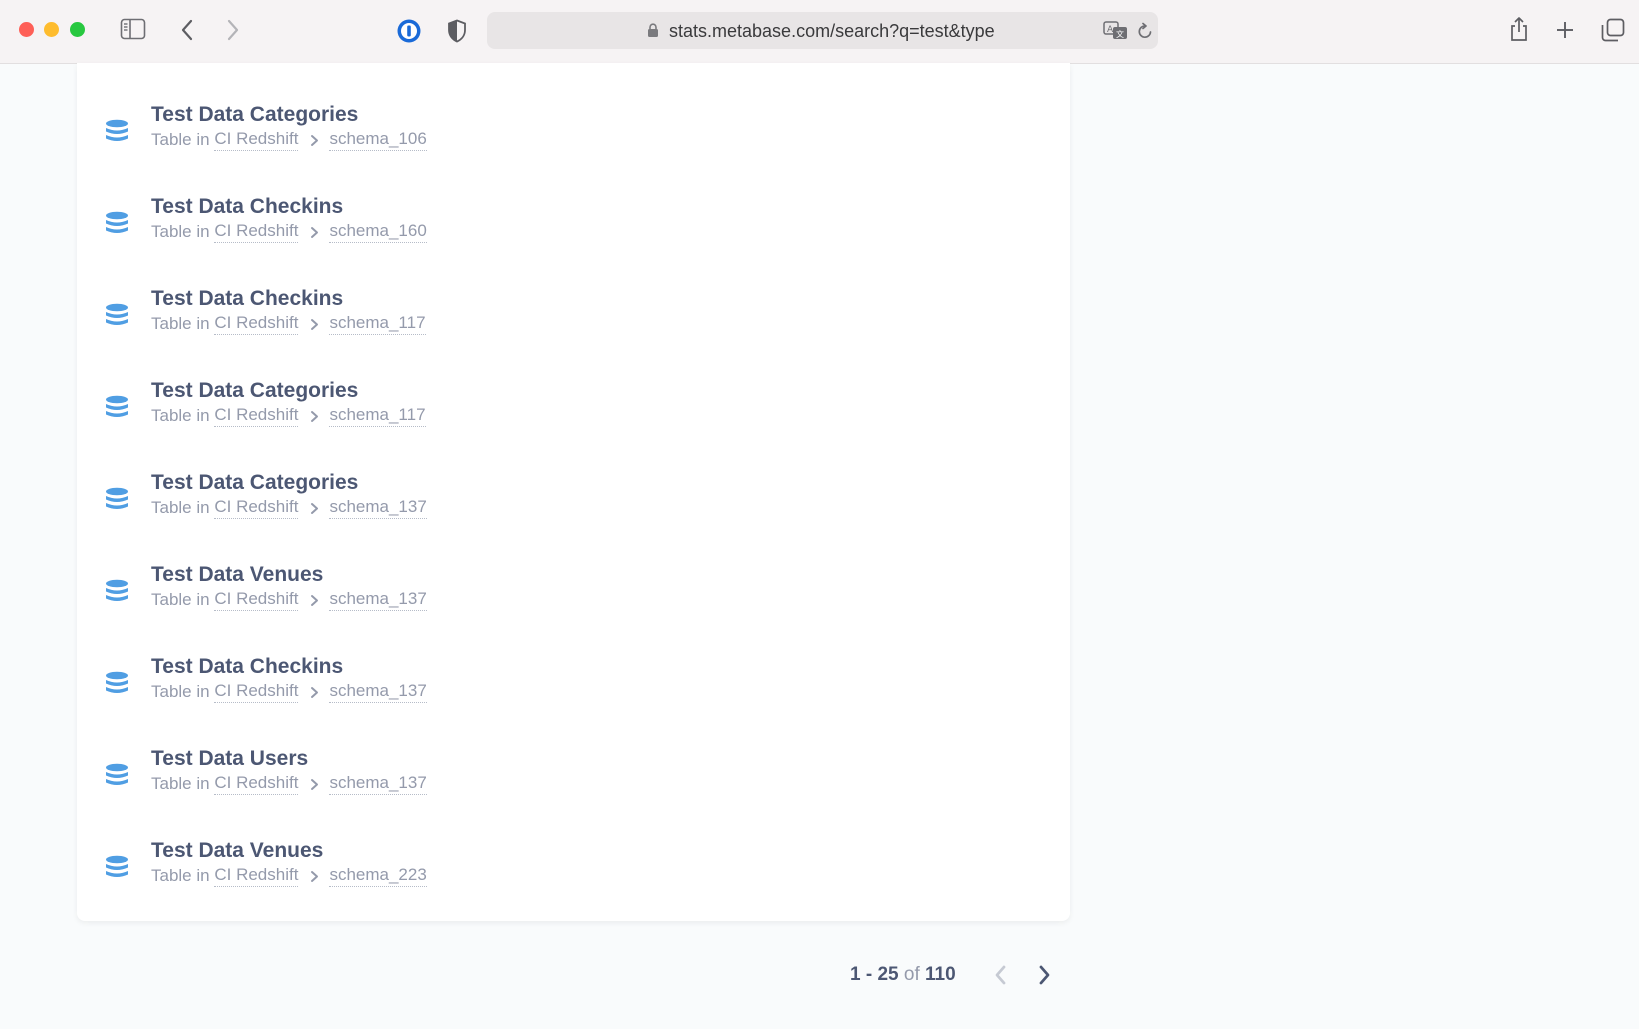  I want to click on address-bar: stats.metabase.com/search?q=test&type A文, so click(822, 30).